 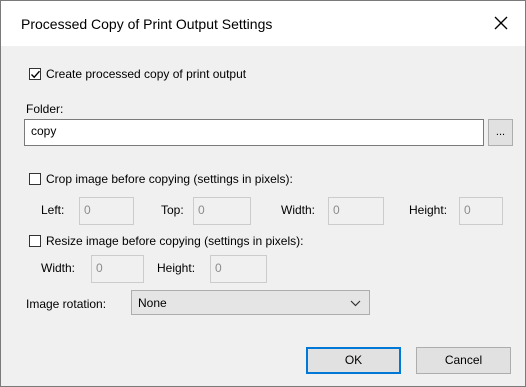 I want to click on crop-height-input: 0, so click(x=481, y=211).